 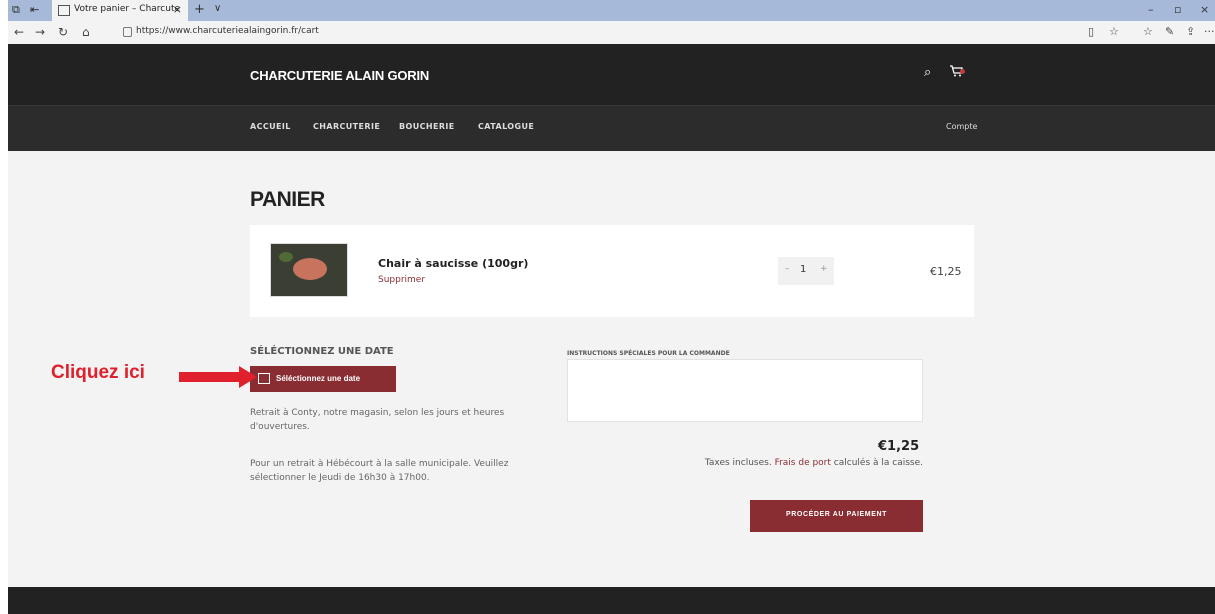 I want to click on reading-view-icon: ▯, so click(x=1091, y=31).